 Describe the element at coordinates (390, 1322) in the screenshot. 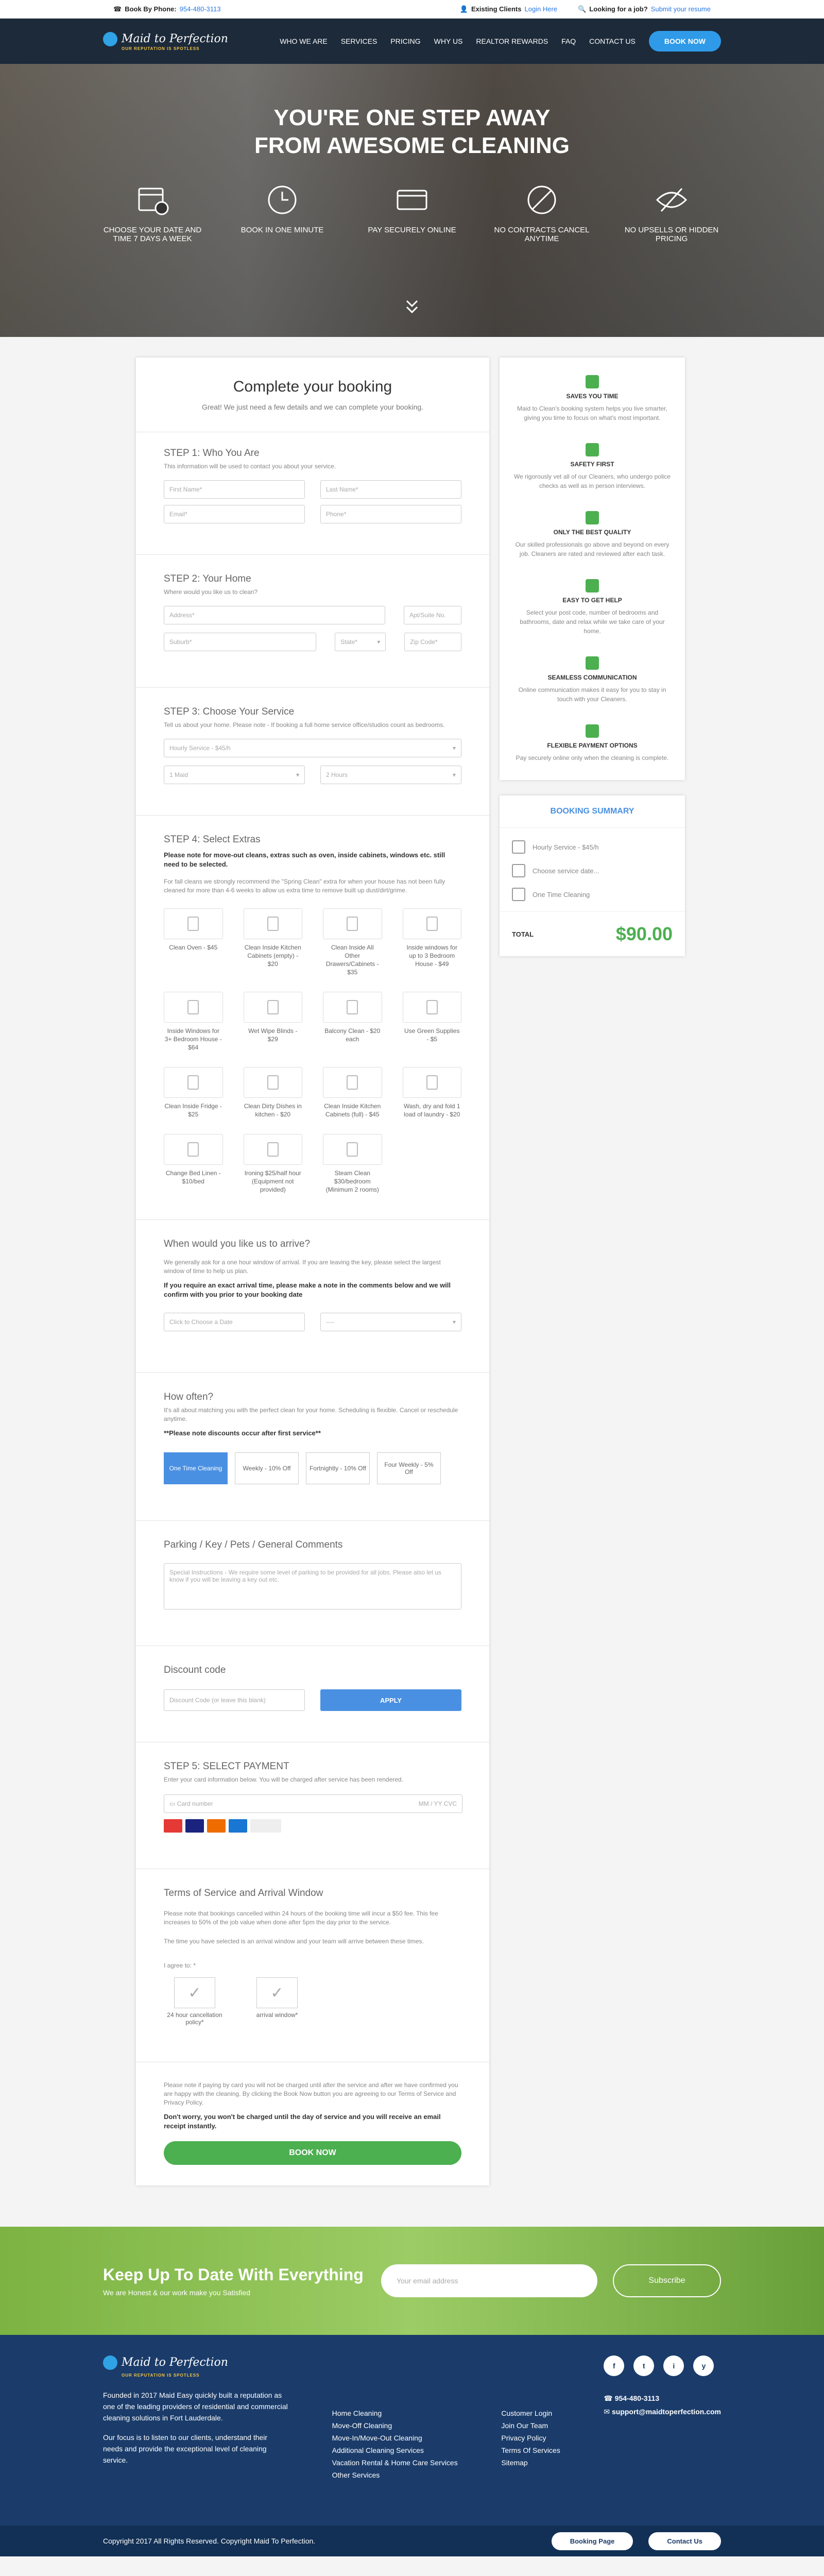

I see `time-select: ---- ▾` at that location.